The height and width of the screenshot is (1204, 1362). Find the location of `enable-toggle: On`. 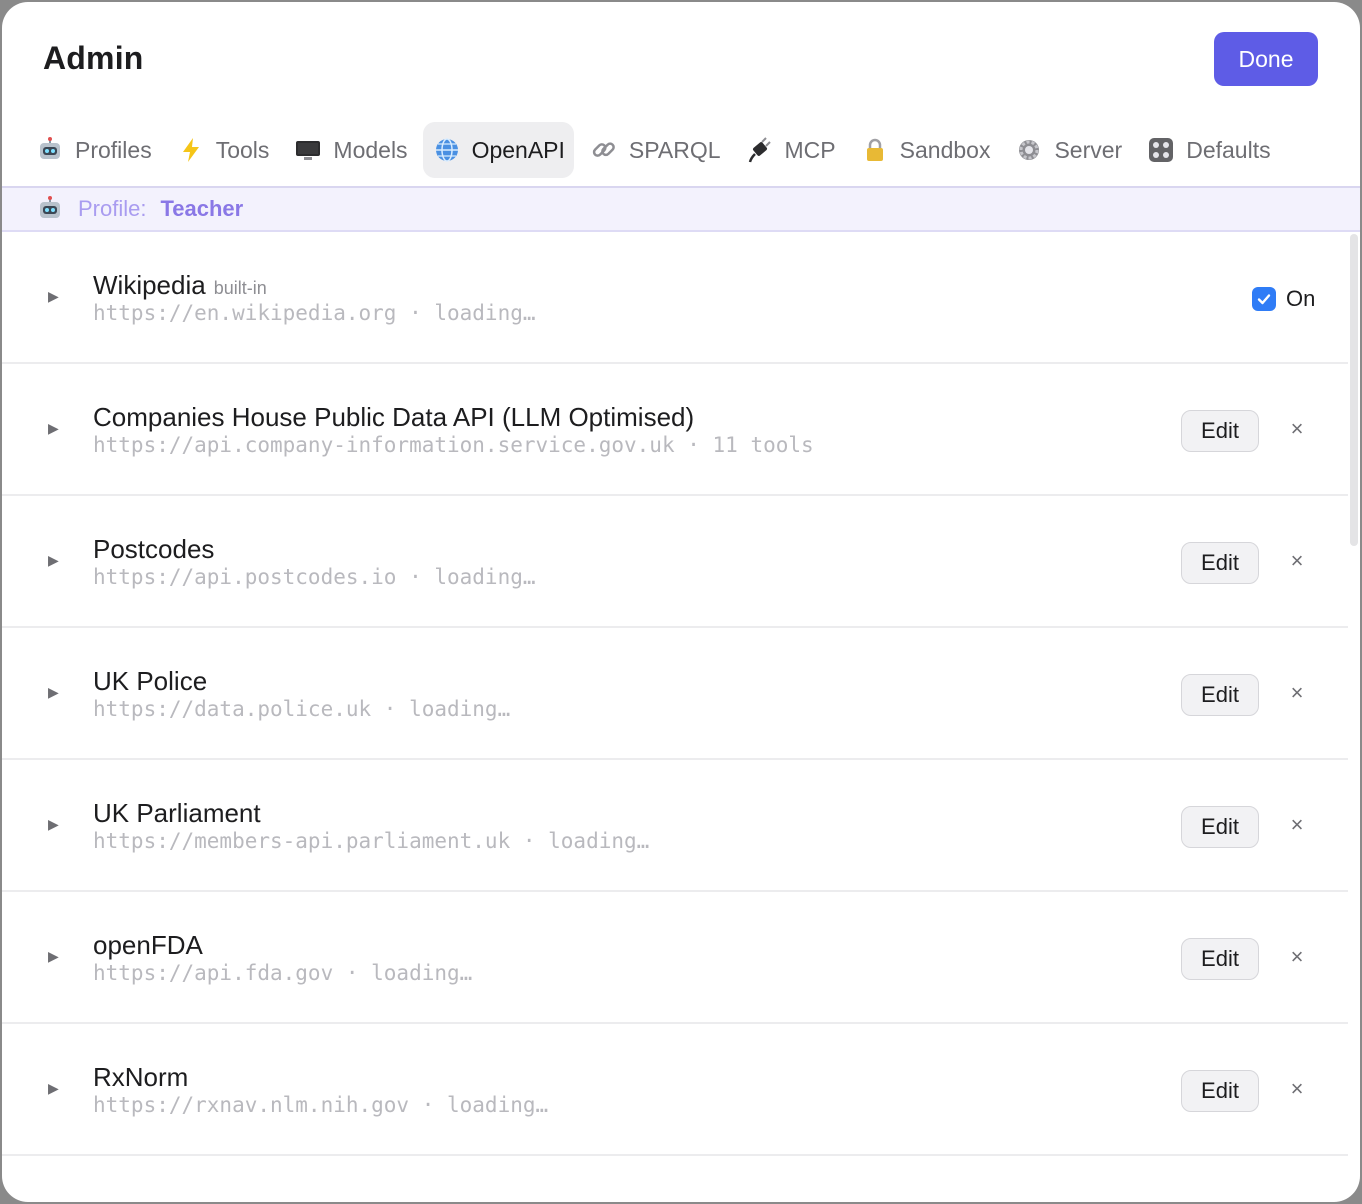

enable-toggle: On is located at coordinates (1283, 299).